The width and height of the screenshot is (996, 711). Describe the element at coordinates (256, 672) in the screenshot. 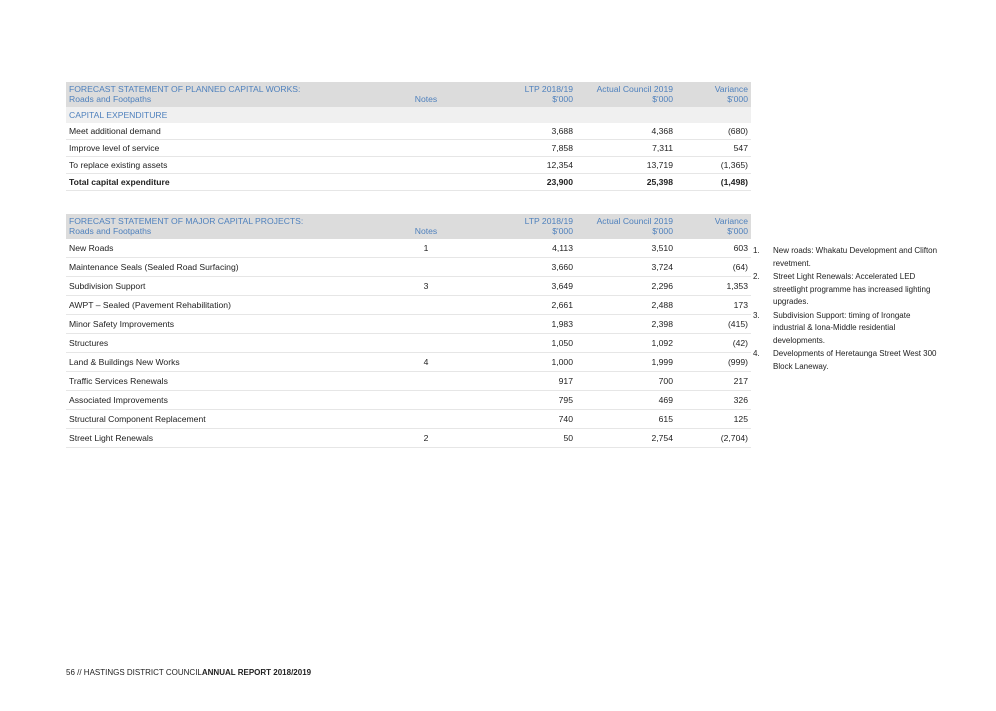

I see `footer-report-title: ANNUAL REPORT 2018/2019` at that location.